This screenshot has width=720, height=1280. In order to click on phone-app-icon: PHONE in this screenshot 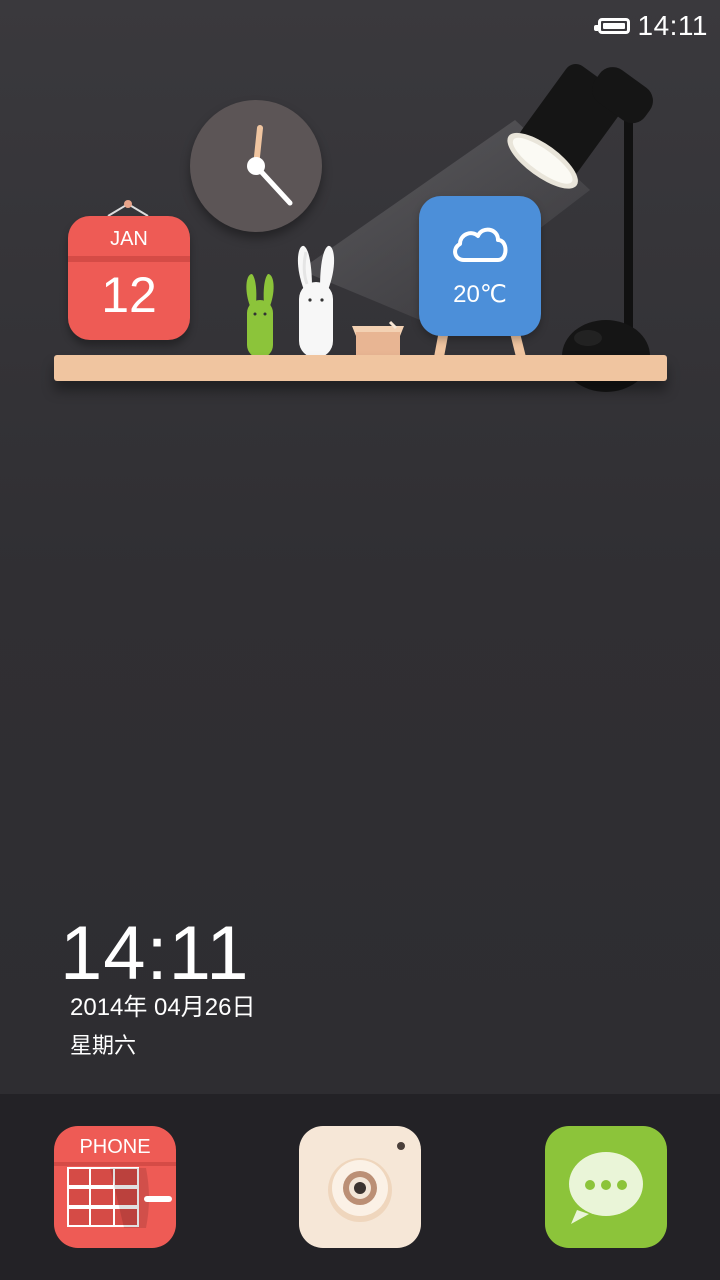, I will do `click(115, 1187)`.